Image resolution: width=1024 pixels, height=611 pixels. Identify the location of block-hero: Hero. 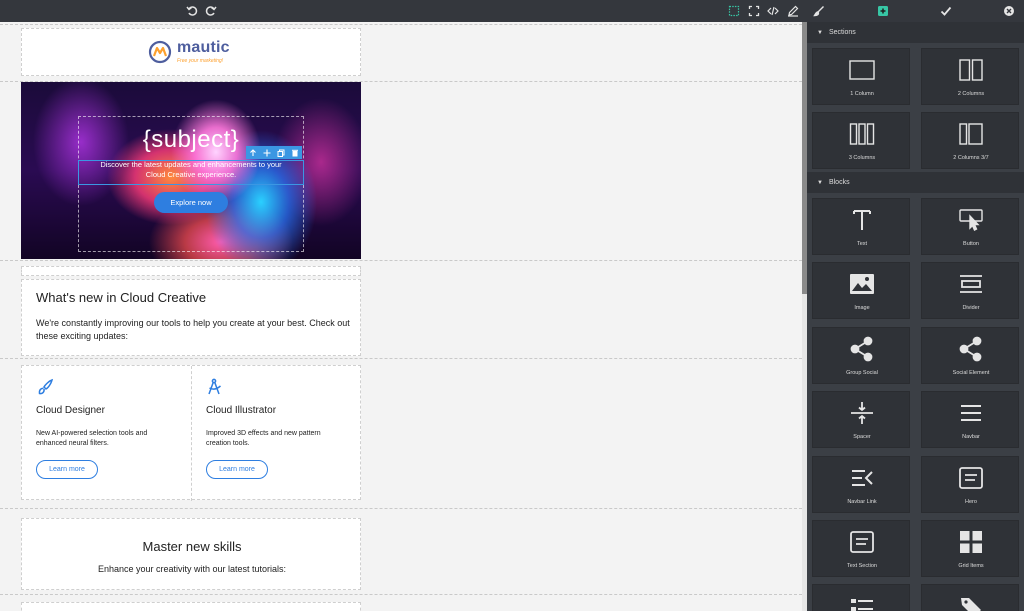
(970, 484).